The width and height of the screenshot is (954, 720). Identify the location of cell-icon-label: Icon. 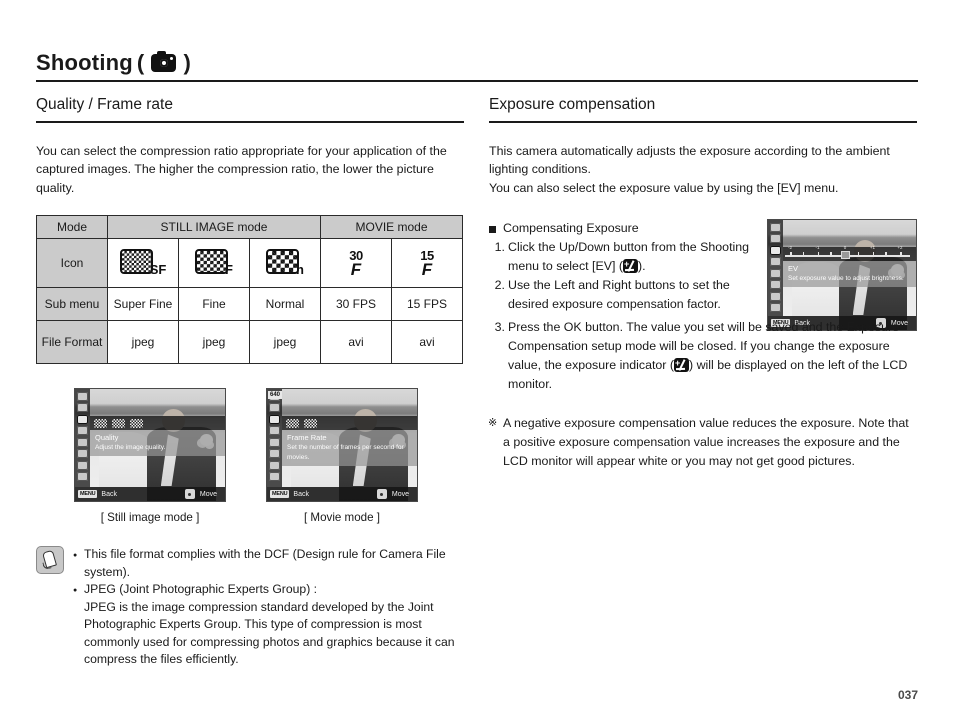
(72, 263).